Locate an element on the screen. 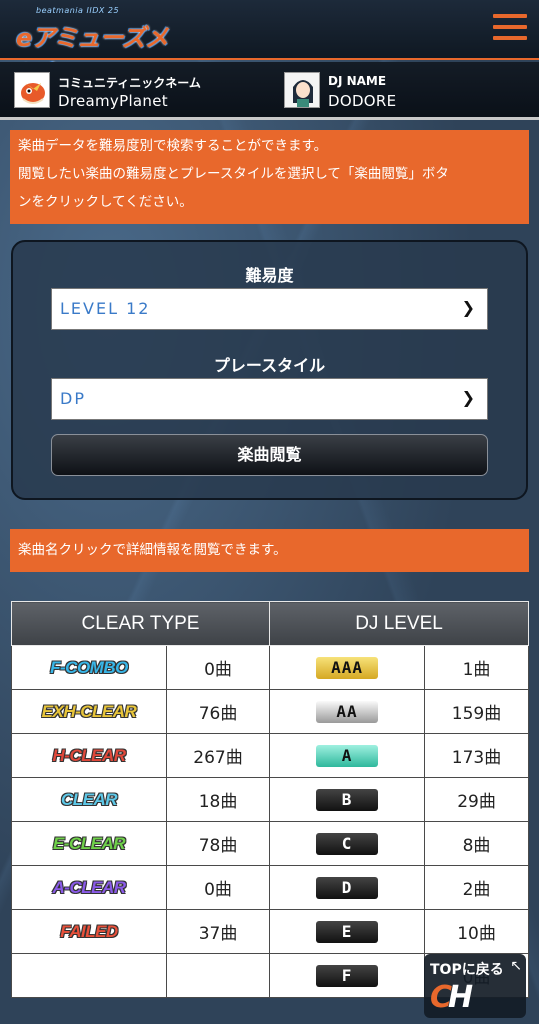  community-profile: コミュニティニックネーム DreamyPlanet is located at coordinates (134, 92).